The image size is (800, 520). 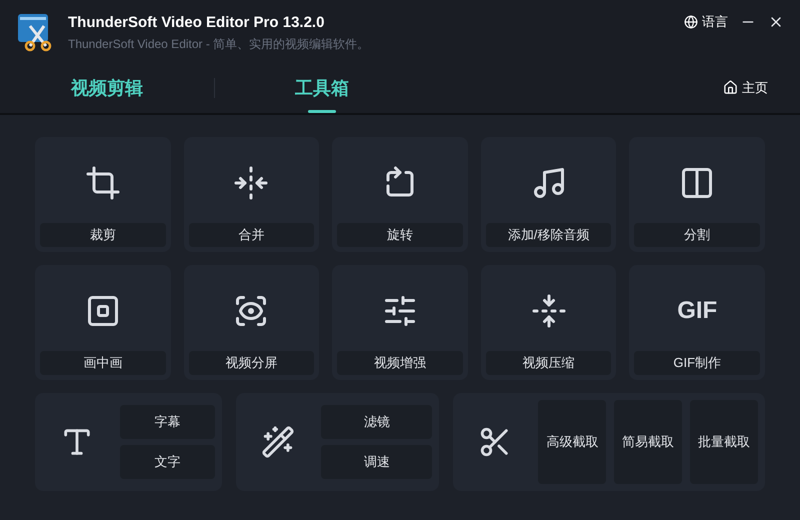 What do you see at coordinates (745, 88) in the screenshot?
I see `home-button: 主页` at bounding box center [745, 88].